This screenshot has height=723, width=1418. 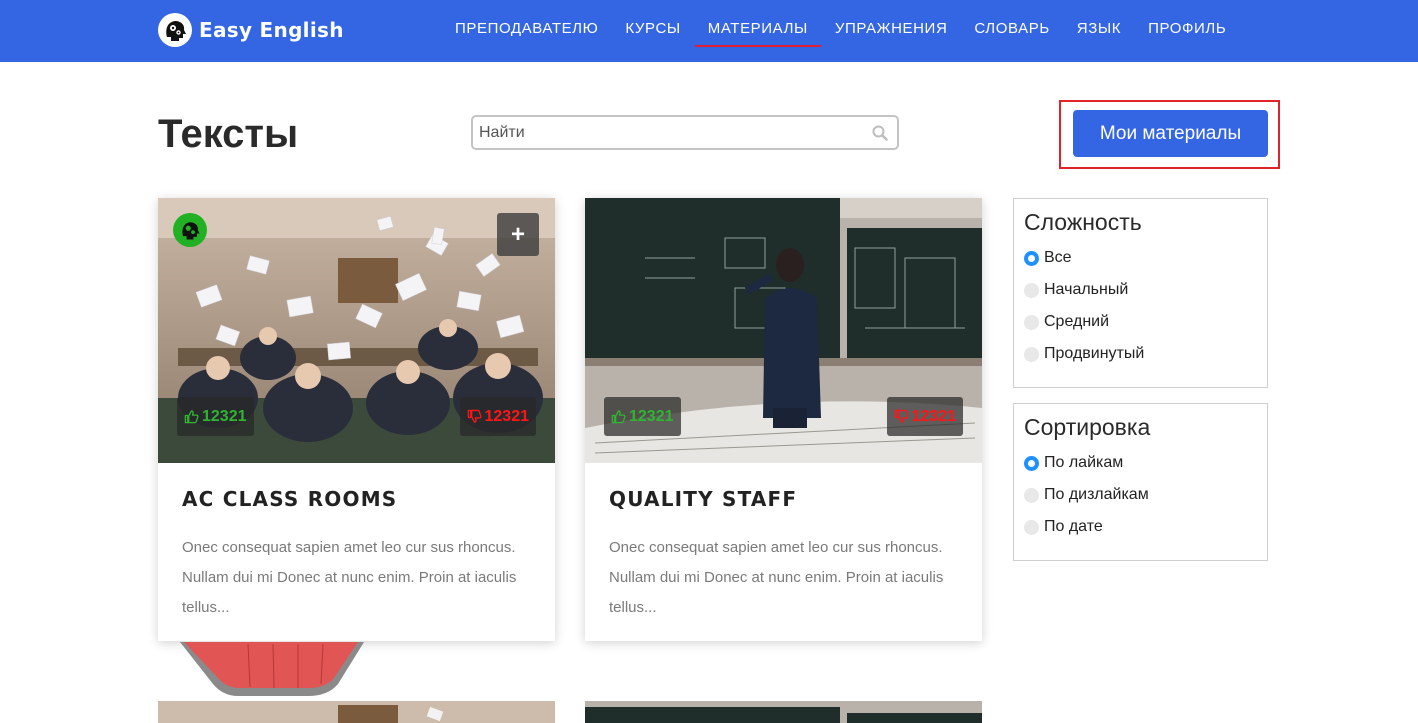 I want to click on radio-label: Средний, so click(x=1077, y=321).